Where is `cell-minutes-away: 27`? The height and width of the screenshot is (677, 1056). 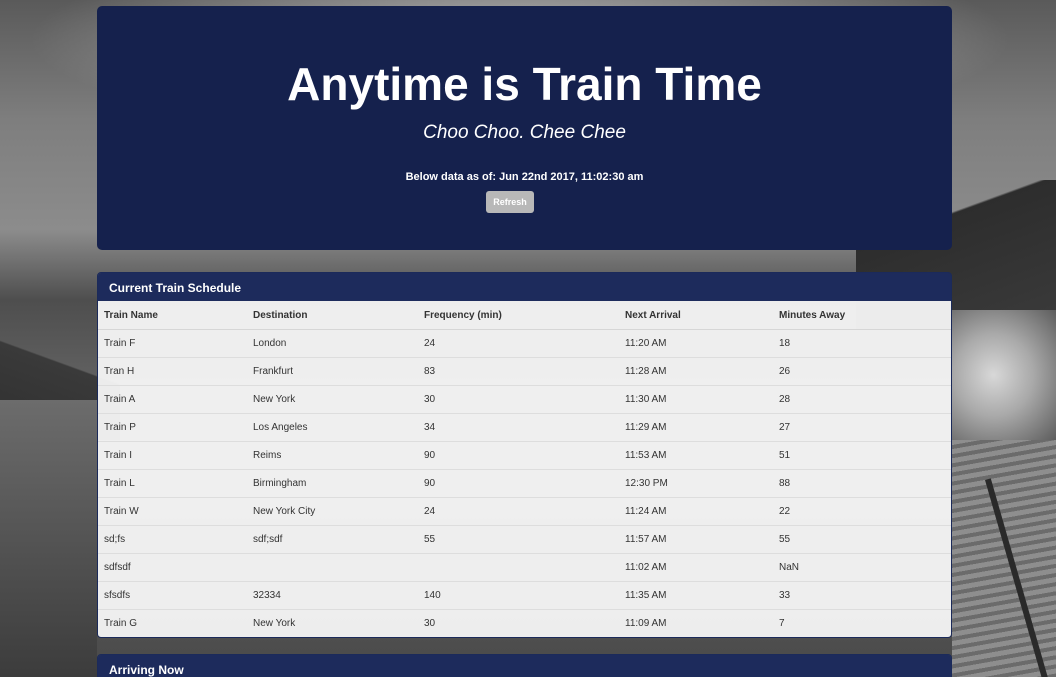
cell-minutes-away: 27 is located at coordinates (862, 427).